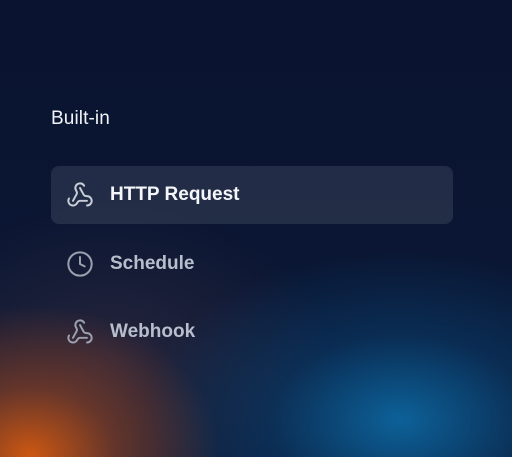  I want to click on trigger-item-label: HTTP Request, so click(175, 194).